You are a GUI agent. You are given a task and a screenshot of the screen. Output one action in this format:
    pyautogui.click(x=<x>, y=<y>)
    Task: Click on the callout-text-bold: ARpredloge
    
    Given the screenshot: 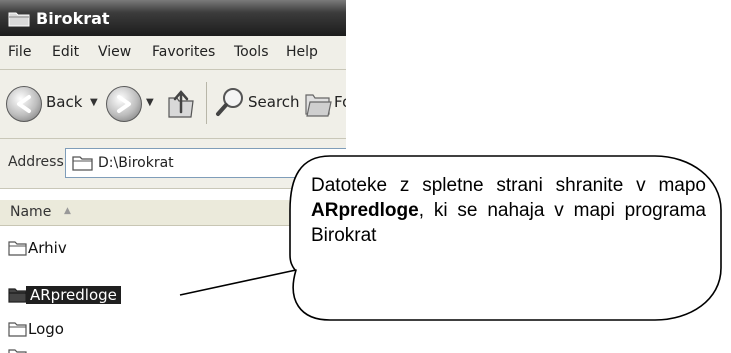 What is the action you would take?
    pyautogui.click(x=365, y=210)
    